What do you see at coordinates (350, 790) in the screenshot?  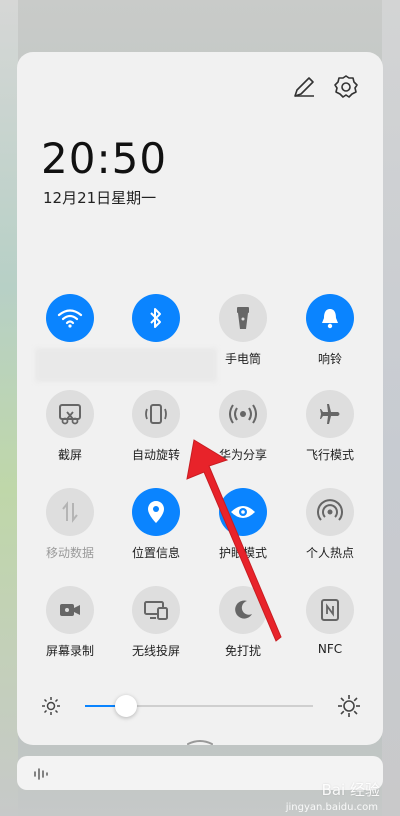 I see `watermark-logo: Bai 经验` at bounding box center [350, 790].